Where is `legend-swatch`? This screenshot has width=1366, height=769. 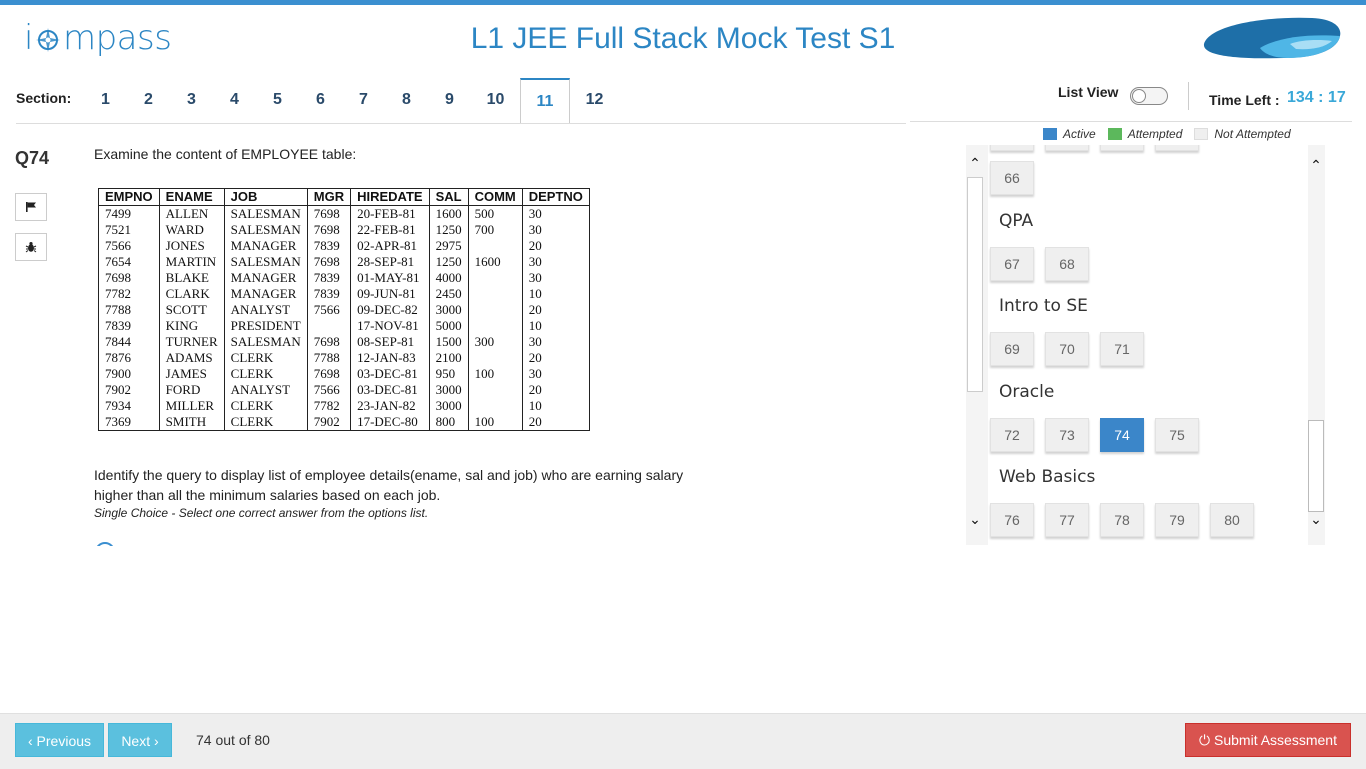
legend-swatch is located at coordinates (1201, 134).